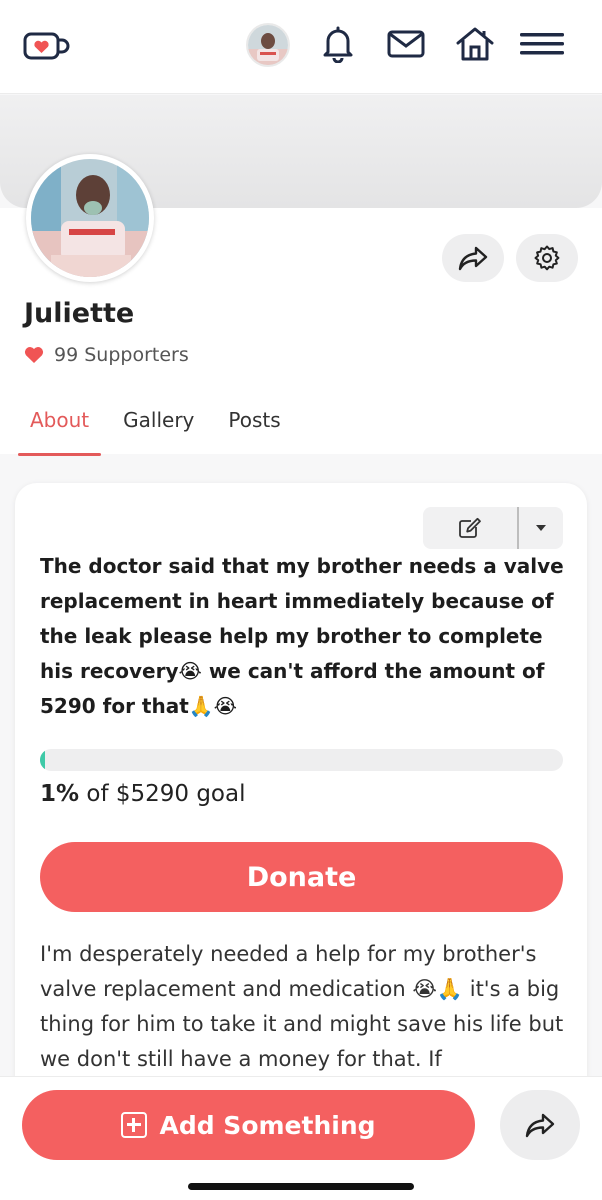 The width and height of the screenshot is (602, 1200). I want to click on share-profile-button, so click(473, 258).